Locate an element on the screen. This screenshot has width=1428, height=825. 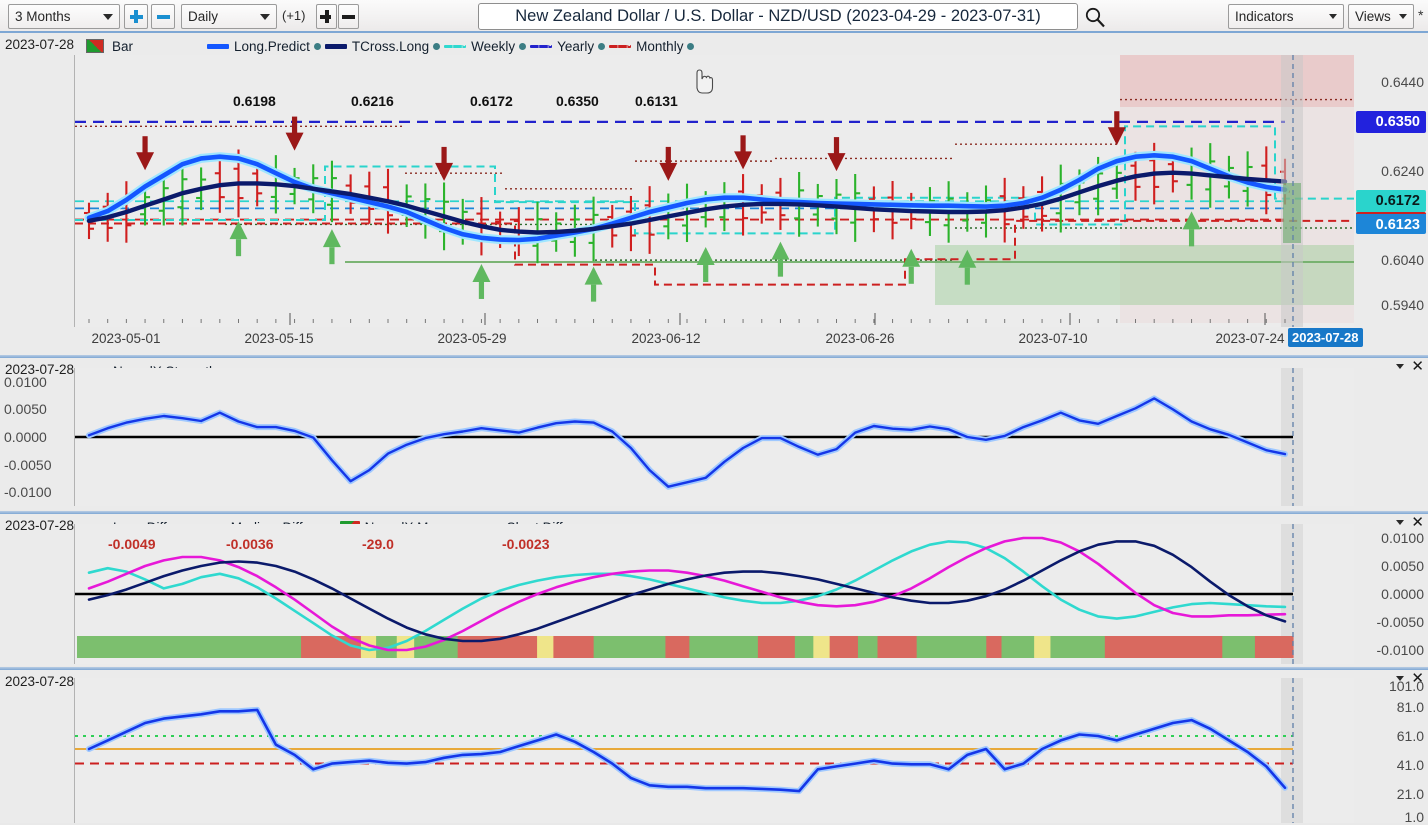
price-y-tick: 0.6440 is located at coordinates (1402, 81).